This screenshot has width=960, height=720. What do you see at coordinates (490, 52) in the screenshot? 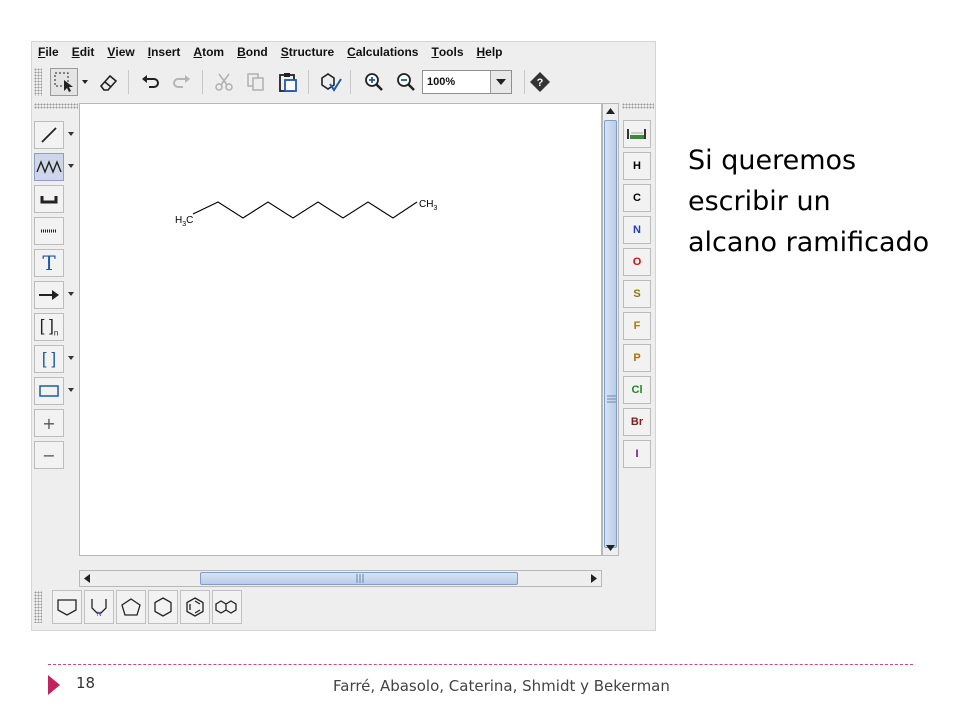
I see `menu-help: Help` at bounding box center [490, 52].